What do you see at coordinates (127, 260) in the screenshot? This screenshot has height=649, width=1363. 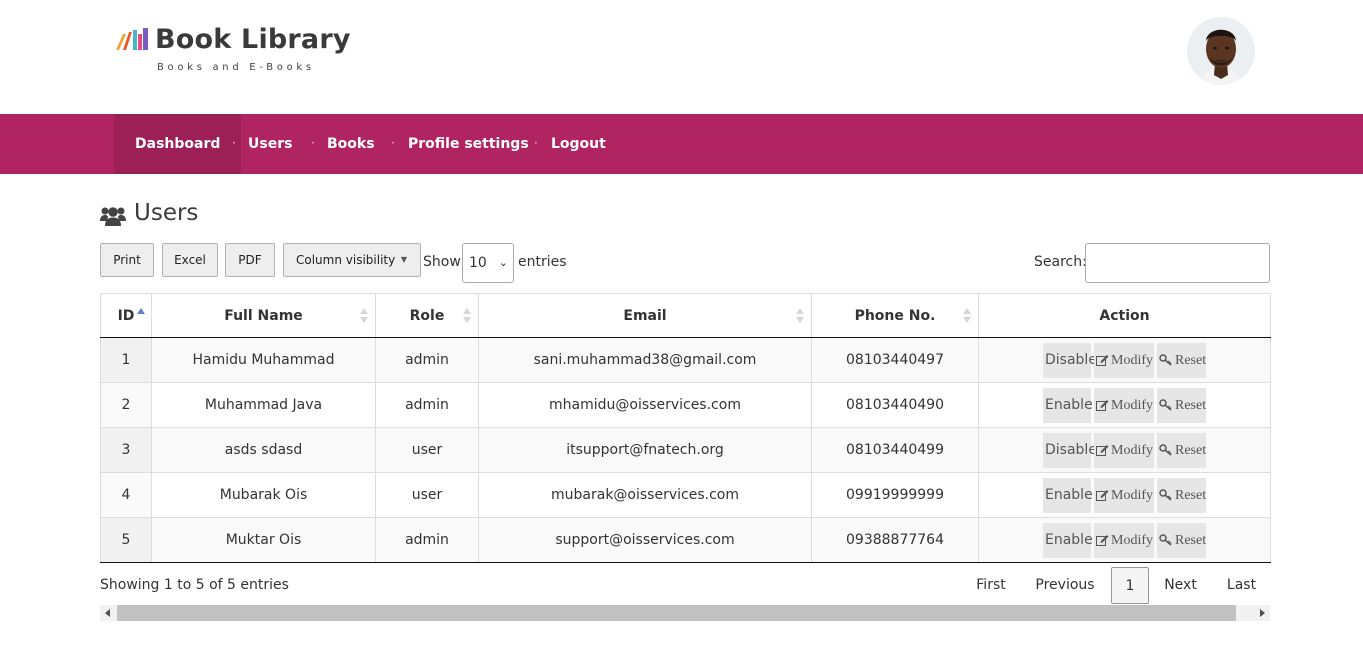 I see `print-button: Print` at bounding box center [127, 260].